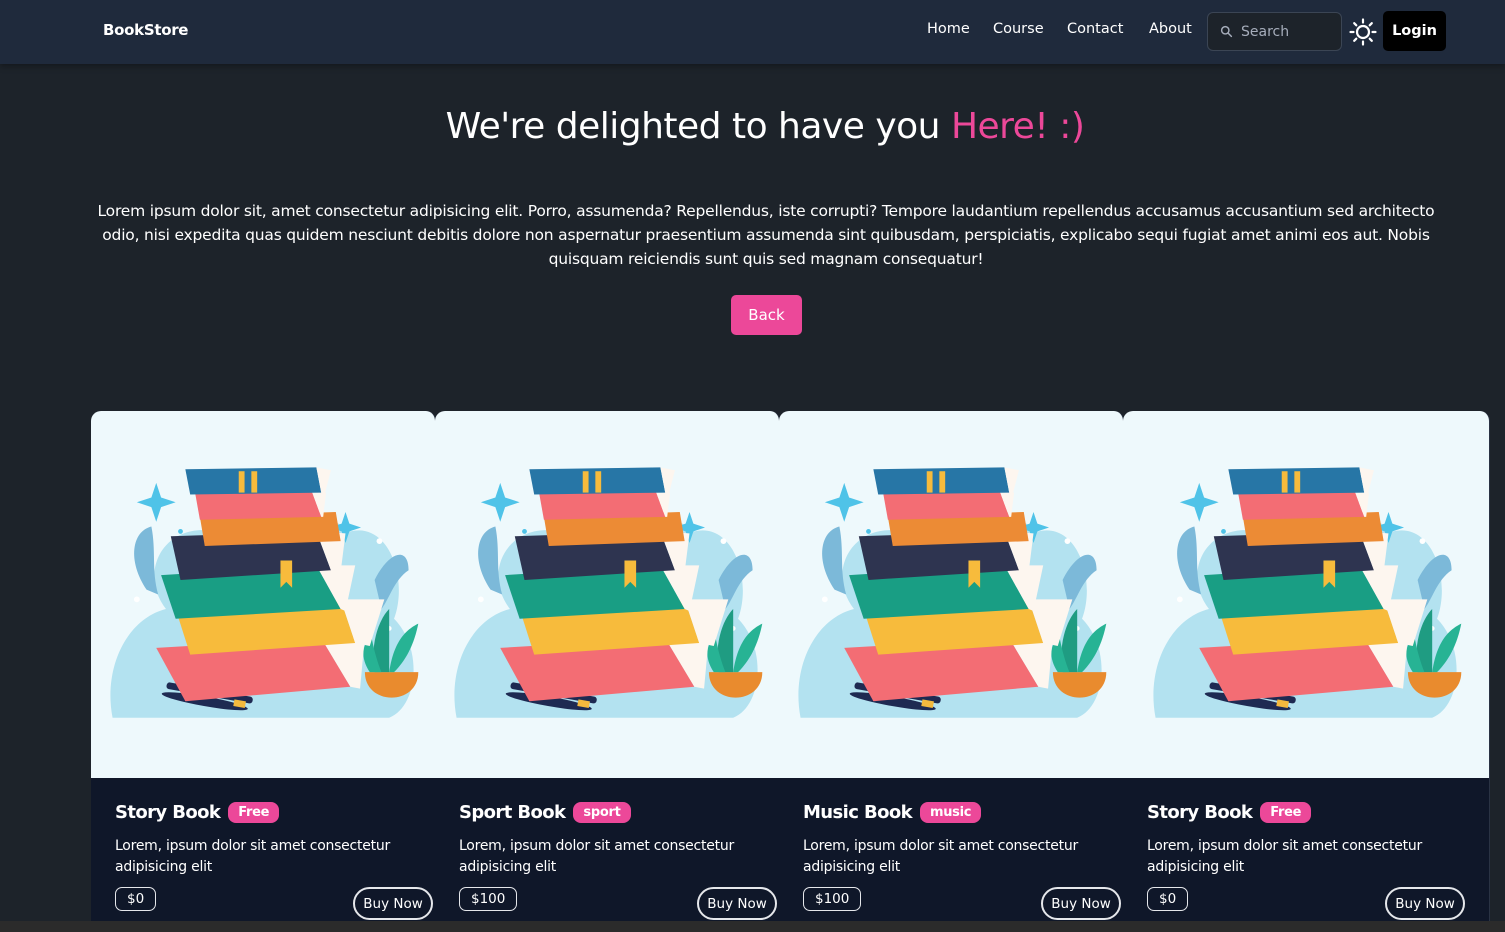 Image resolution: width=1505 pixels, height=932 pixels. What do you see at coordinates (1288, 31) in the screenshot?
I see `search-input` at bounding box center [1288, 31].